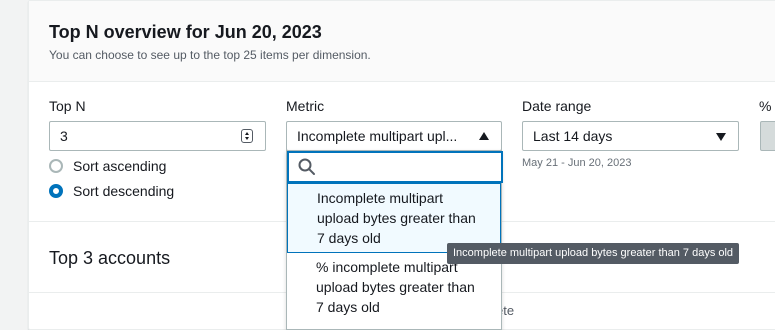  Describe the element at coordinates (721, 137) in the screenshot. I see `caret-down-icon` at that location.